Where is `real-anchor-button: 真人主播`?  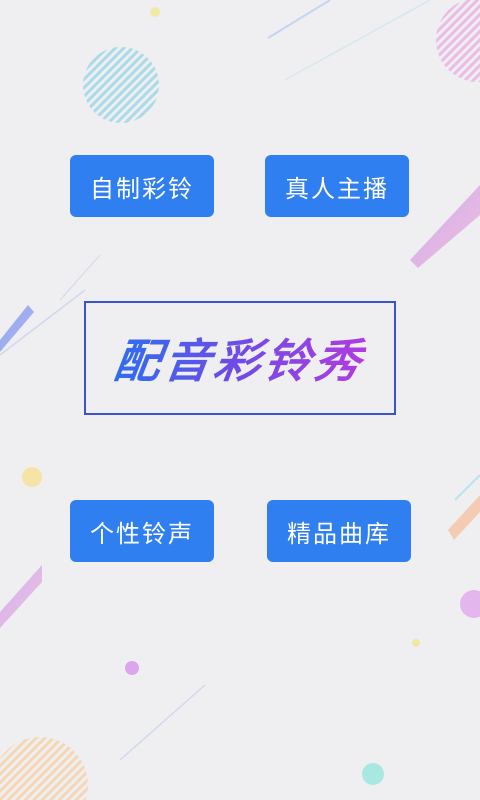
real-anchor-button: 真人主播 is located at coordinates (337, 186).